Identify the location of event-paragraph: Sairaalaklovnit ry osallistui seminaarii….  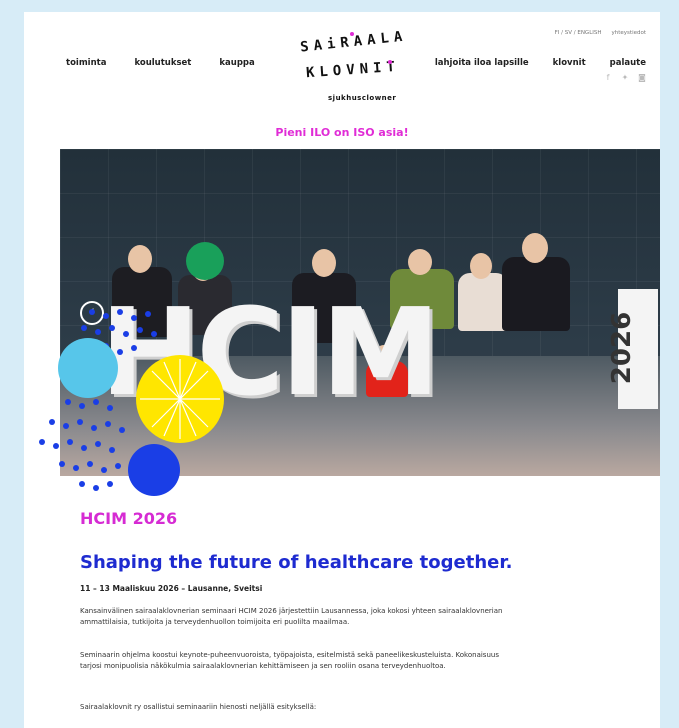
(198, 707).